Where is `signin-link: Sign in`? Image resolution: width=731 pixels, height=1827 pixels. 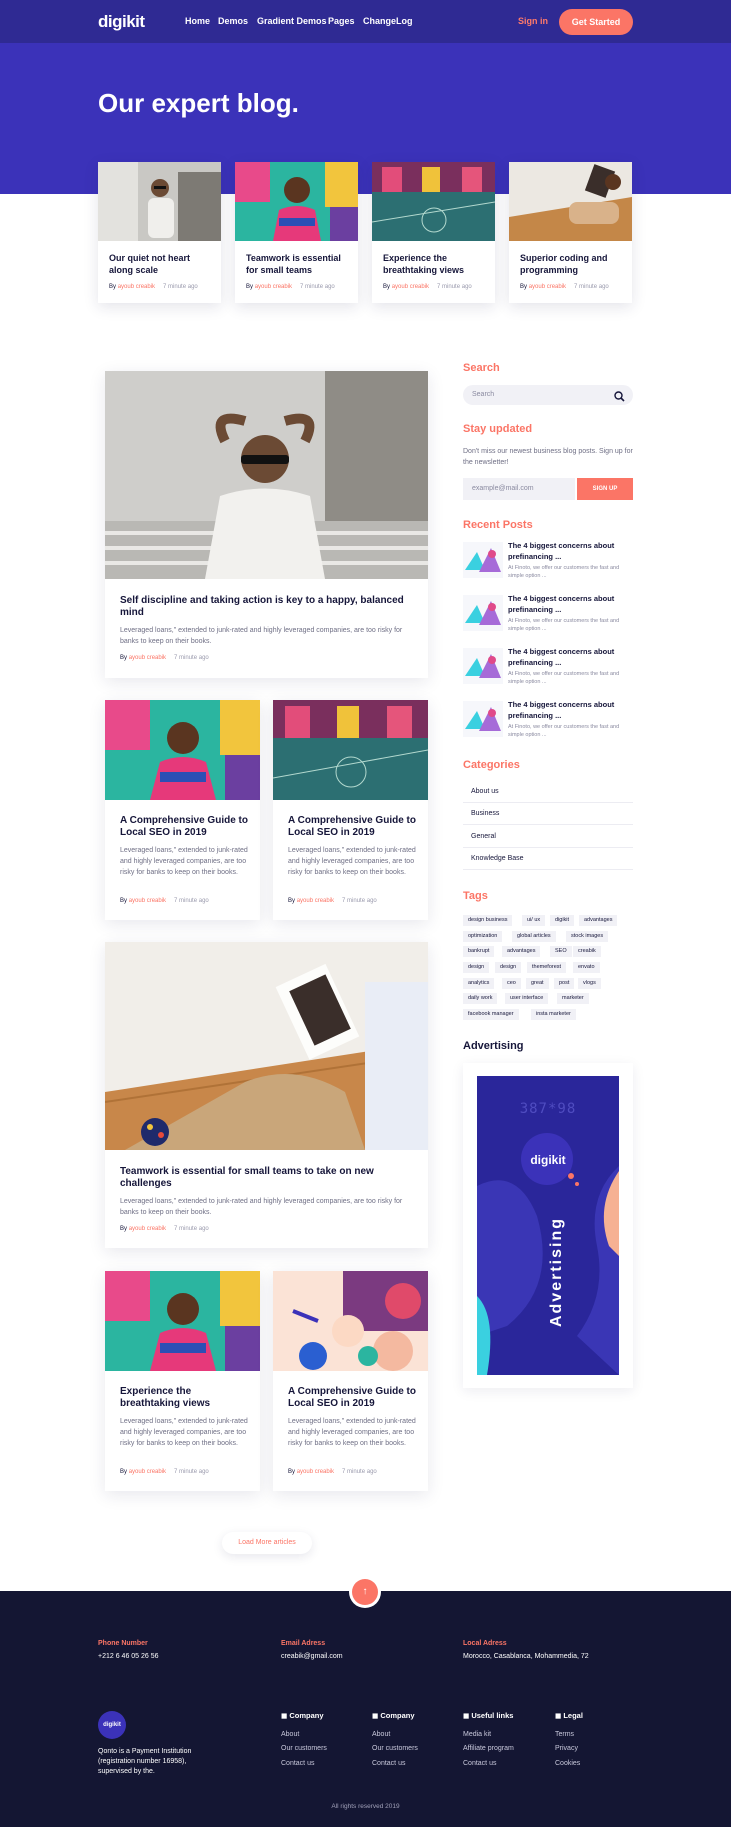 signin-link: Sign in is located at coordinates (533, 21).